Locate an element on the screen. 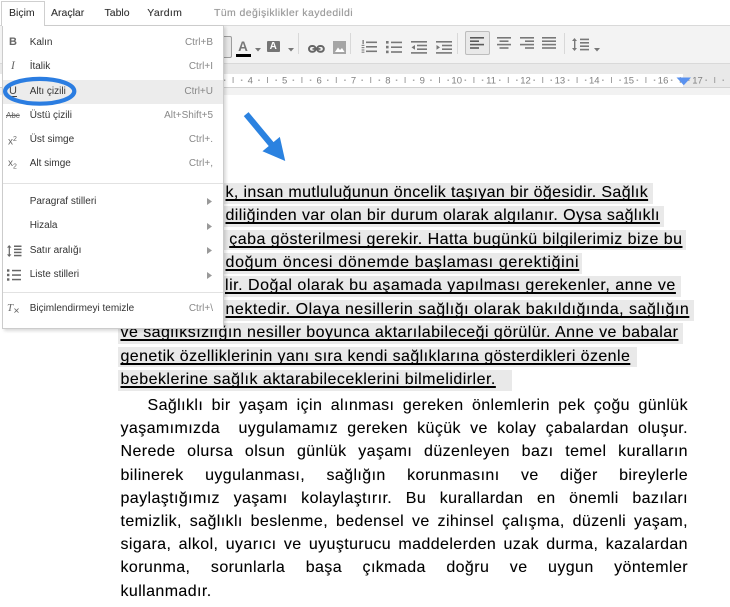 The width and height of the screenshot is (730, 607). svg-text: 14 is located at coordinates (594, 81).